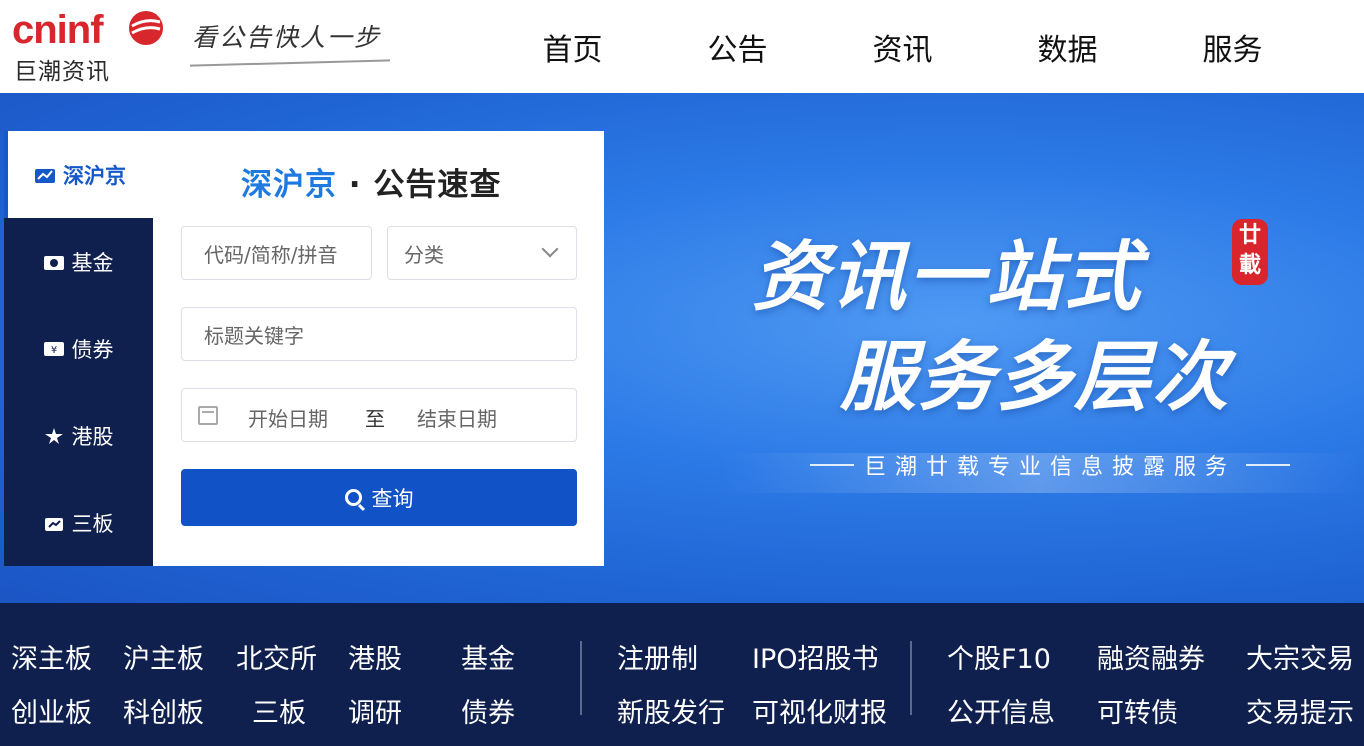 The width and height of the screenshot is (1364, 746). What do you see at coordinates (671, 710) in the screenshot?
I see `link-new-issues: 新股发行` at bounding box center [671, 710].